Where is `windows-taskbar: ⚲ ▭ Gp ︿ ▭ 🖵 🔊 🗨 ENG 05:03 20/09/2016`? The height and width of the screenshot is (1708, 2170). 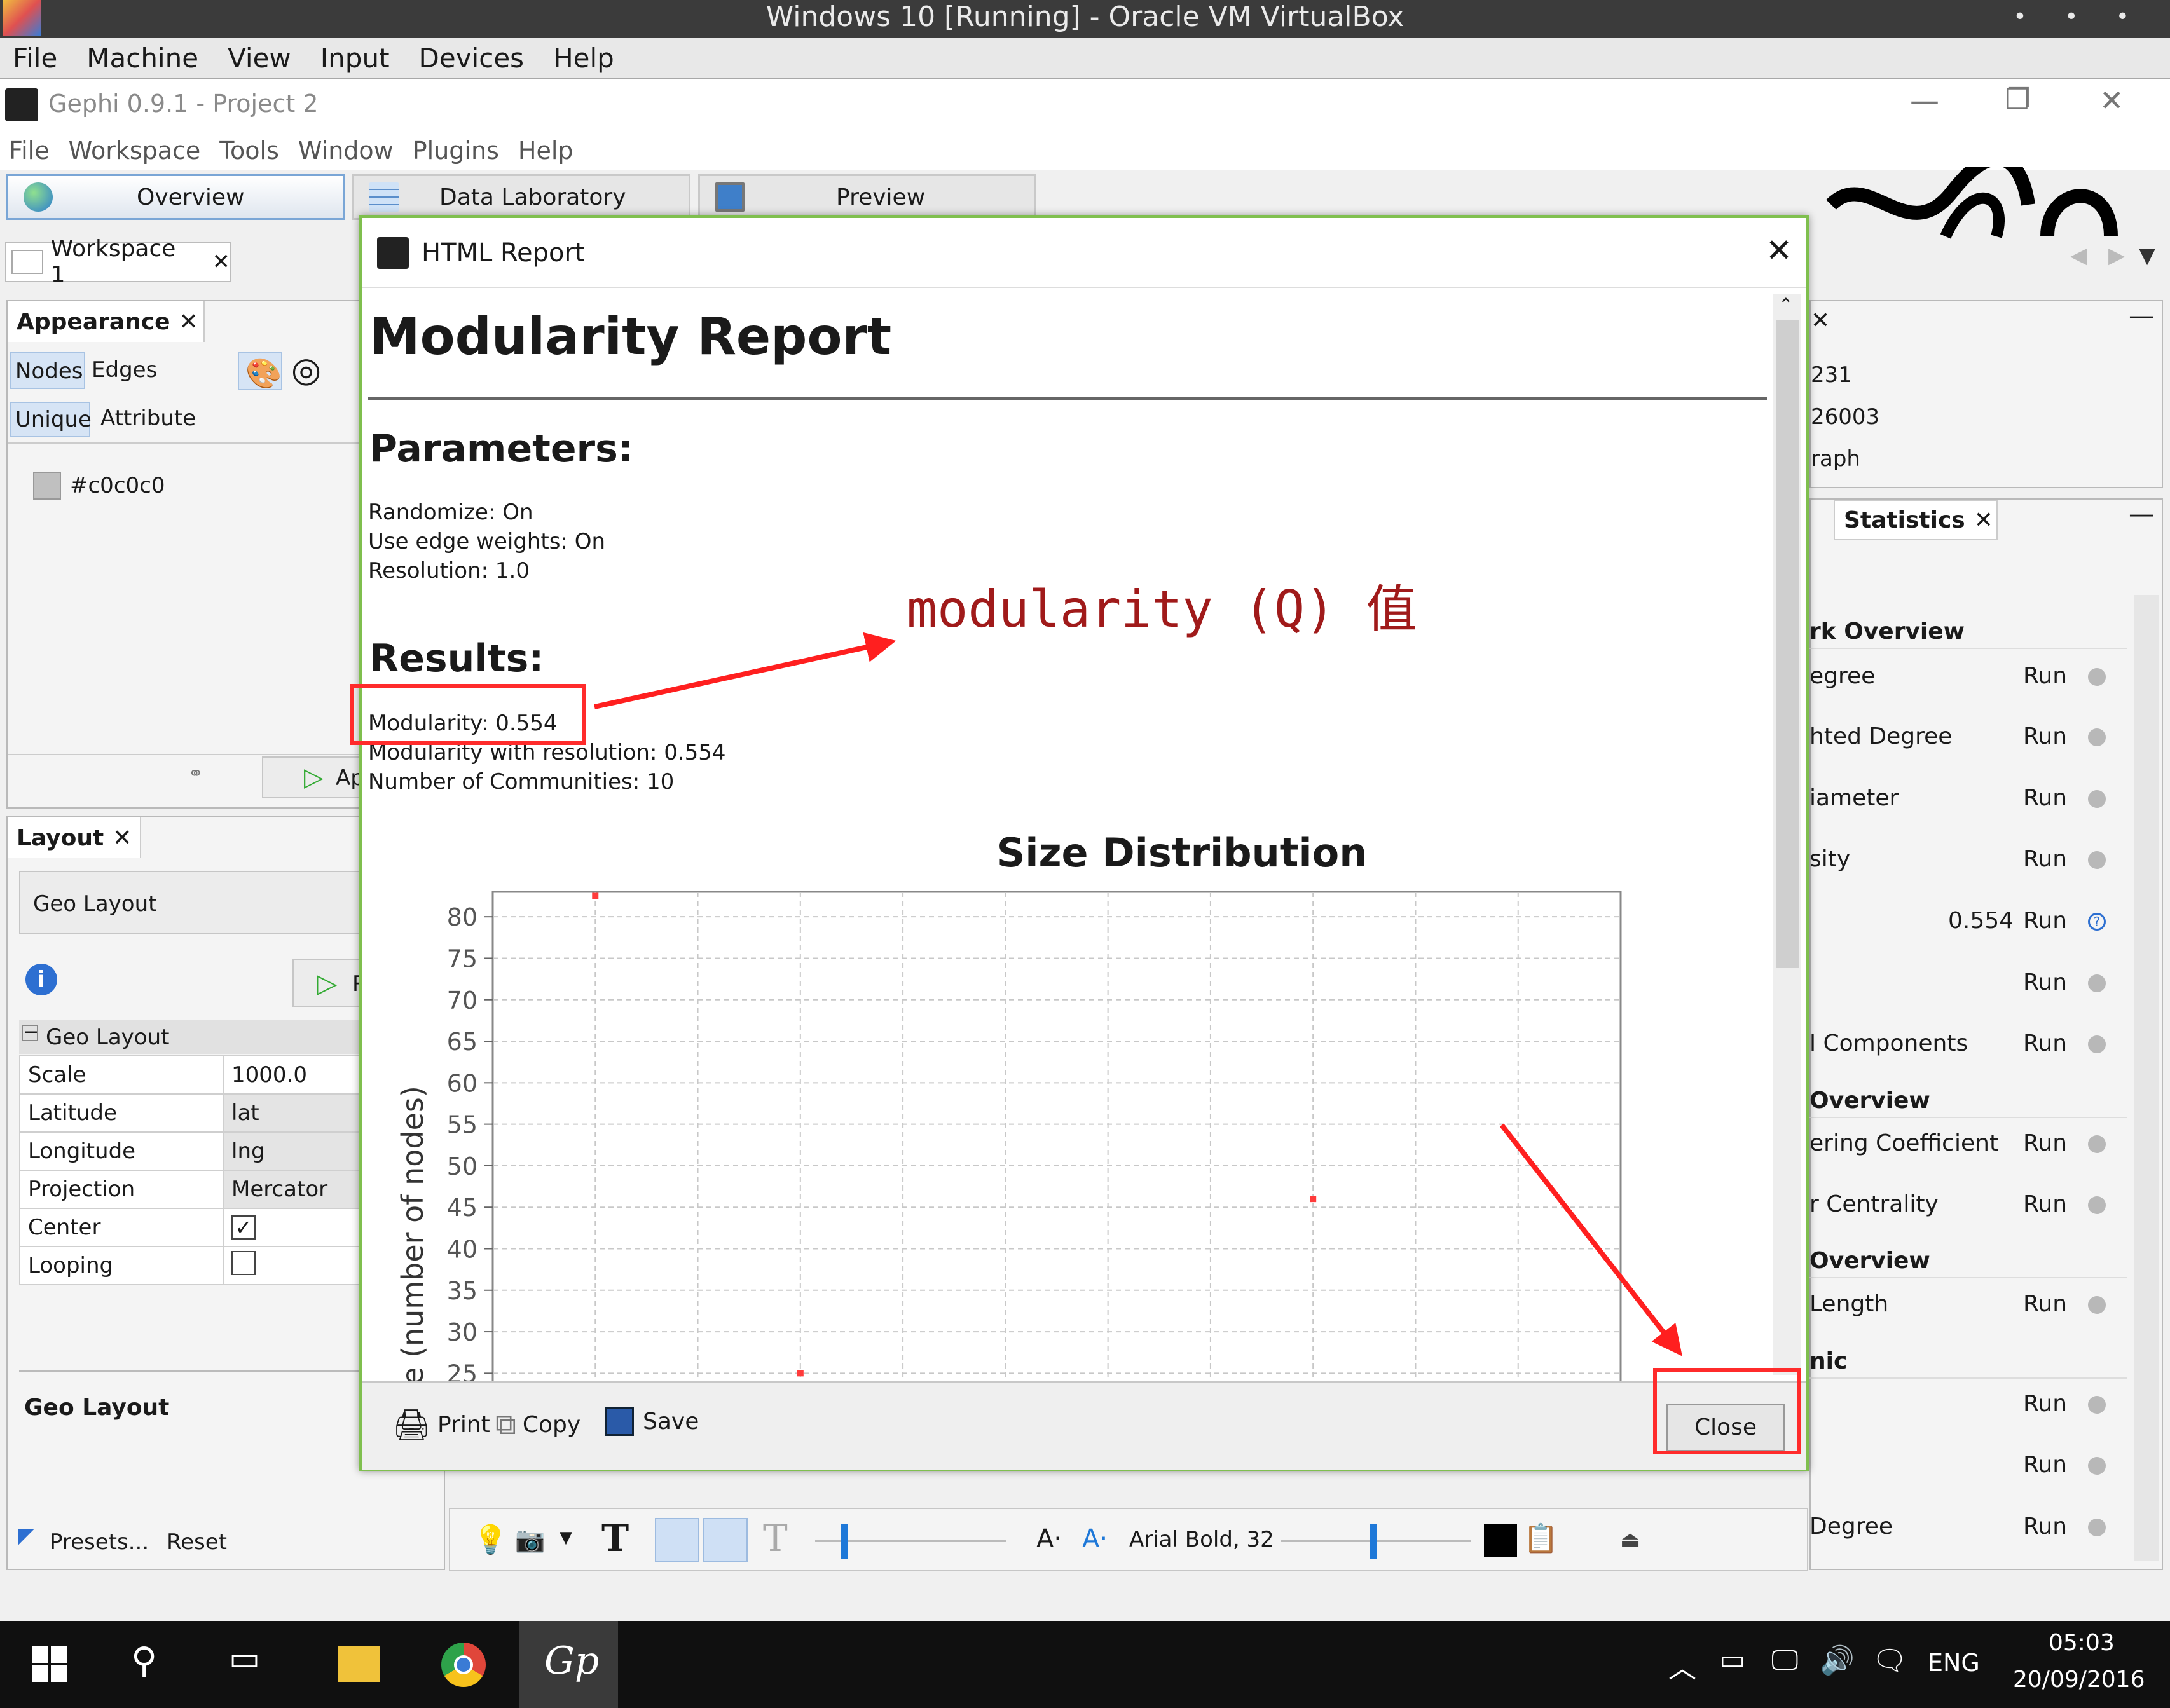 windows-taskbar: ⚲ ▭ Gp ︿ ▭ 🖵 🔊 🗨 ENG 05:03 20/09/2016 is located at coordinates (1085, 1664).